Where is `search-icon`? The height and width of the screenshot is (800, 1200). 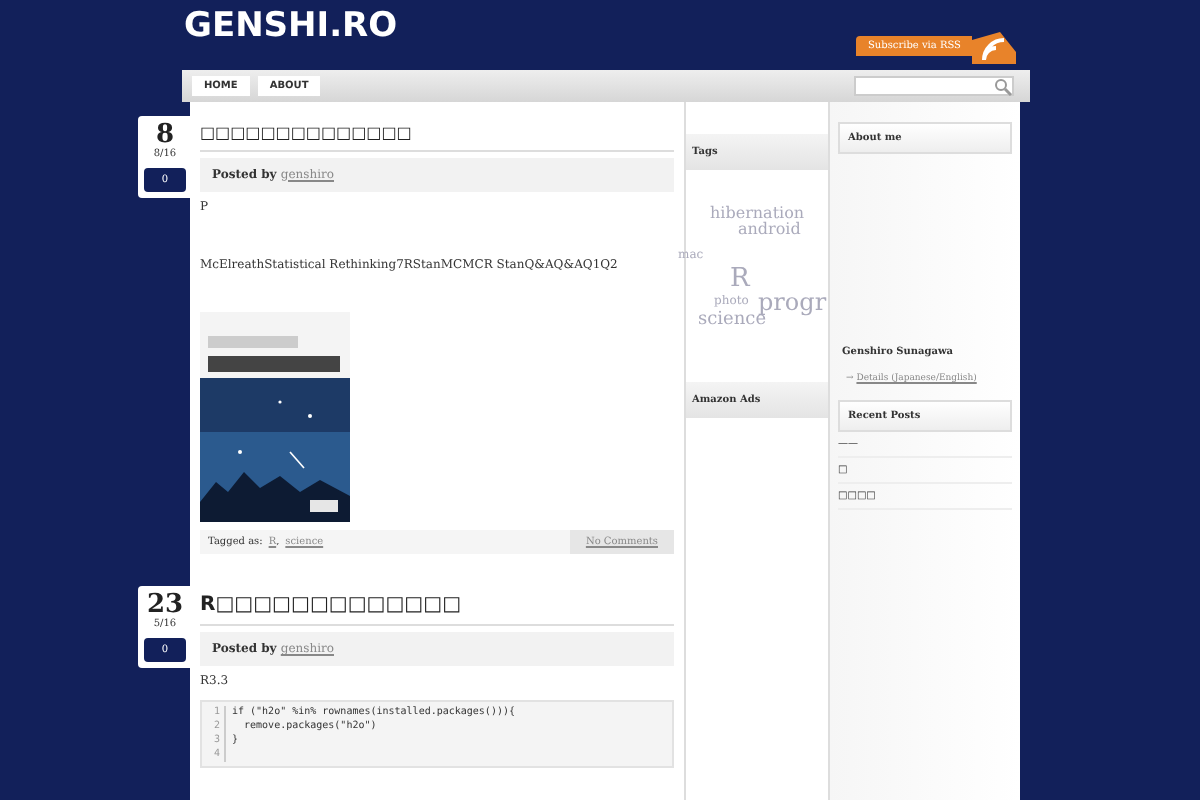
search-icon is located at coordinates (1003, 86).